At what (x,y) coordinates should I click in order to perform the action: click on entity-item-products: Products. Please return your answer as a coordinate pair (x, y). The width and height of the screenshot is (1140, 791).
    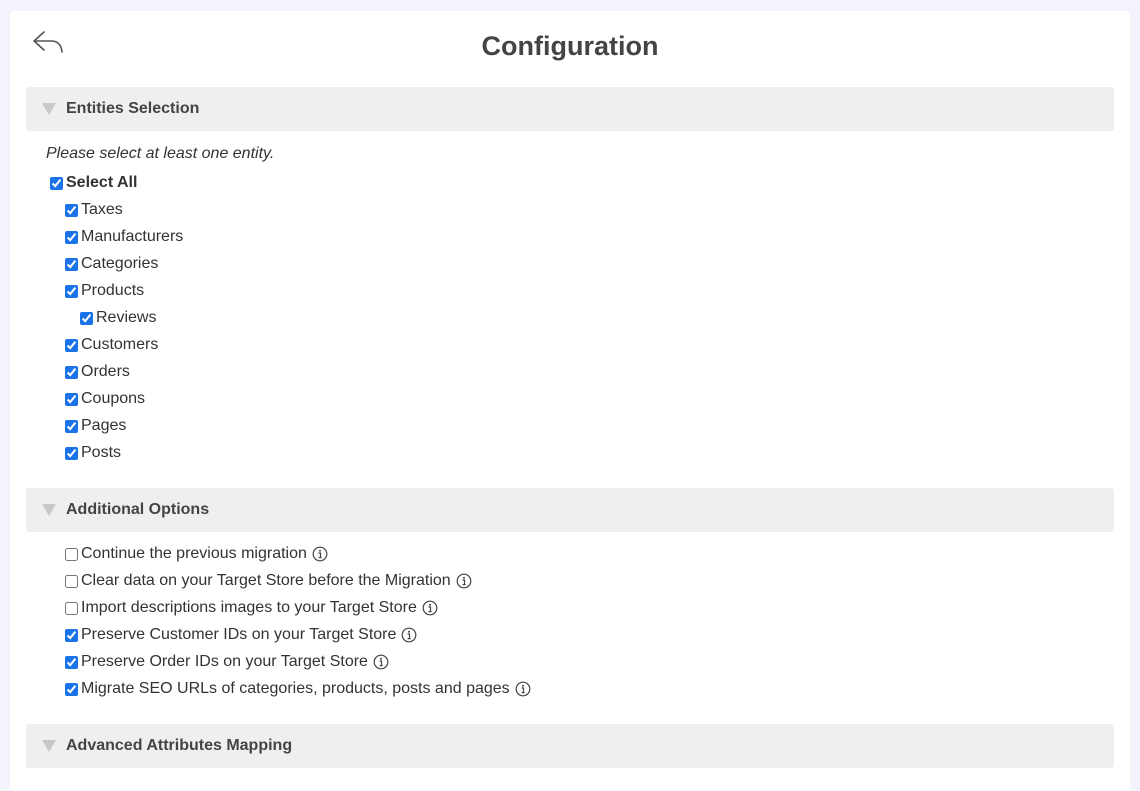
    Looking at the image, I should click on (104, 291).